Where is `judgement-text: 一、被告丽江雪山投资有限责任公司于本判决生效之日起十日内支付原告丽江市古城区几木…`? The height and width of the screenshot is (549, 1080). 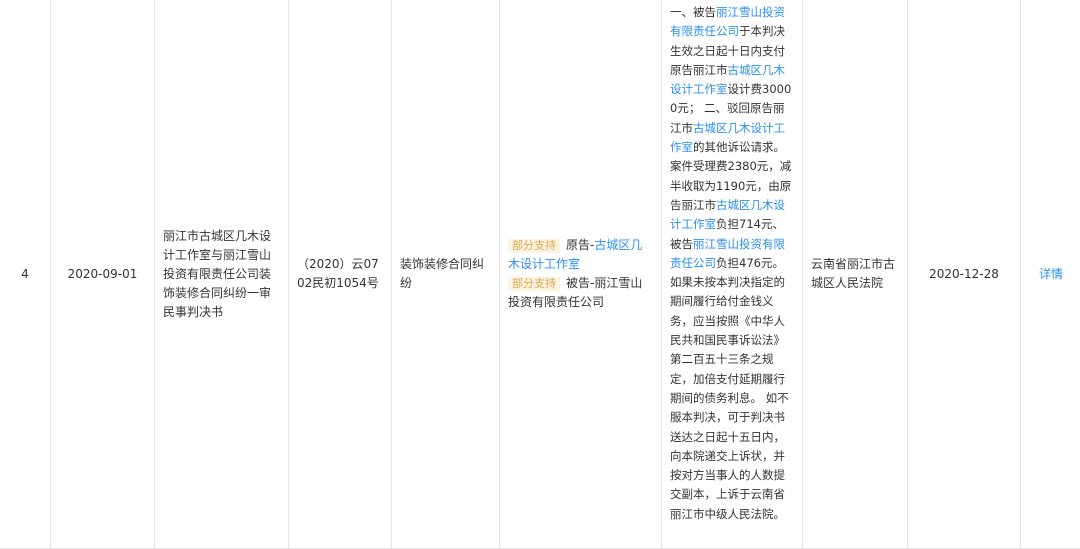
judgement-text: 一、被告丽江雪山投资有限责任公司于本判决生效之日起十日内支付原告丽江市古城区几木… is located at coordinates (732, 274).